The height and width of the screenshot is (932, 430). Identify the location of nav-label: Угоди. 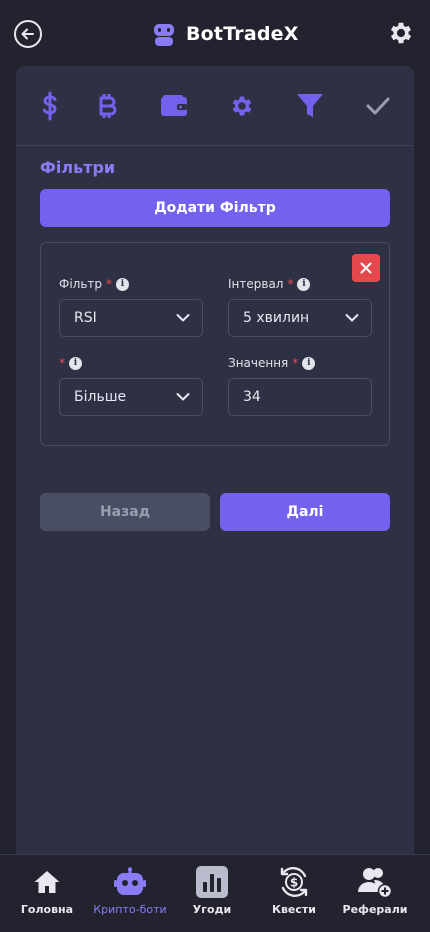
(212, 909).